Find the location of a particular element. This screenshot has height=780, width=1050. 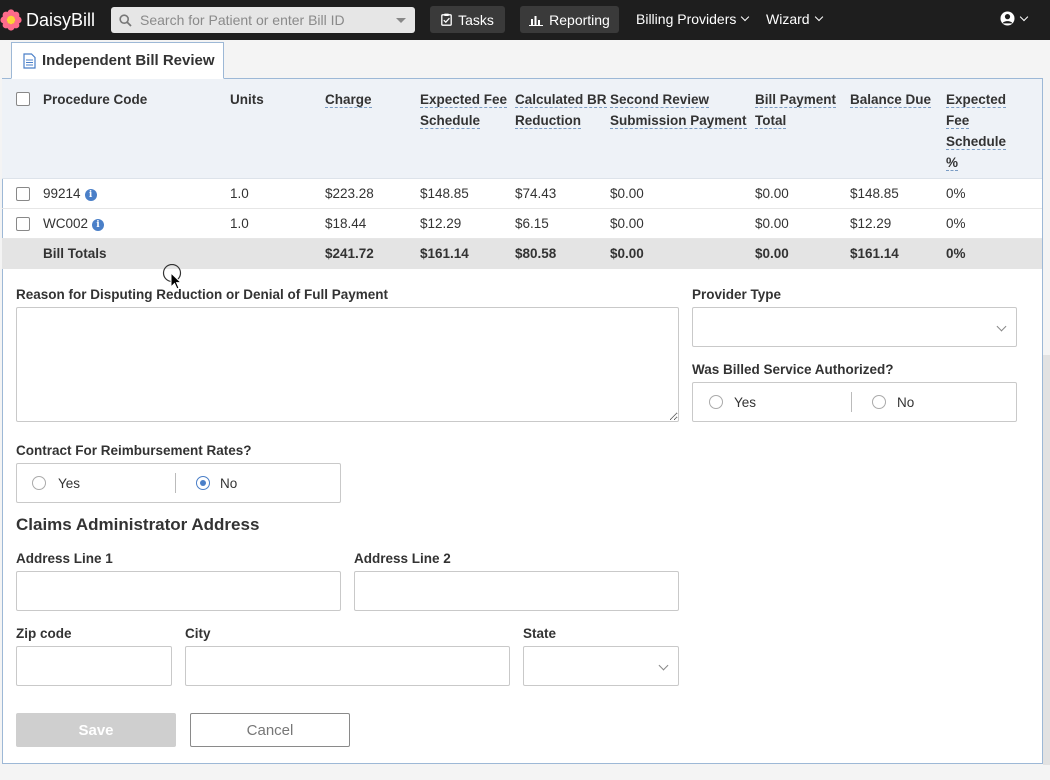

tab-independent-bill-review: Independent Bill Review is located at coordinates (117, 60).